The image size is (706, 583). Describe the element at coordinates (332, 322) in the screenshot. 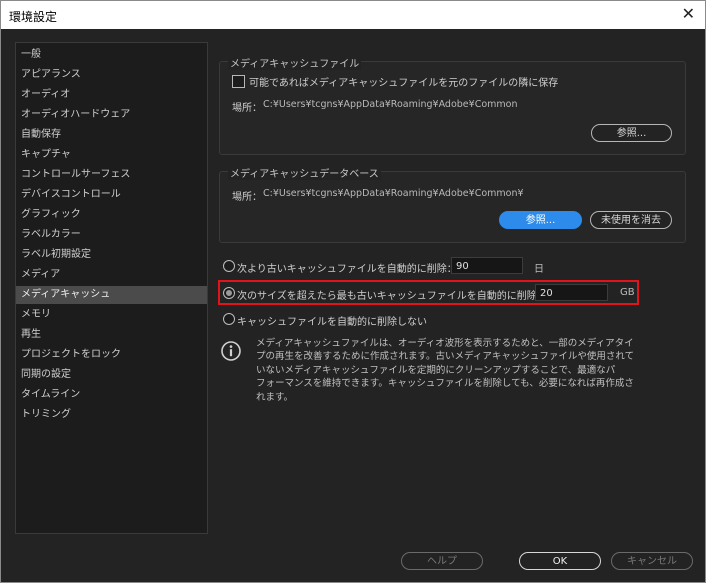

I see `never-delete-label: キャッシュファイルを自動的に削除しない` at that location.